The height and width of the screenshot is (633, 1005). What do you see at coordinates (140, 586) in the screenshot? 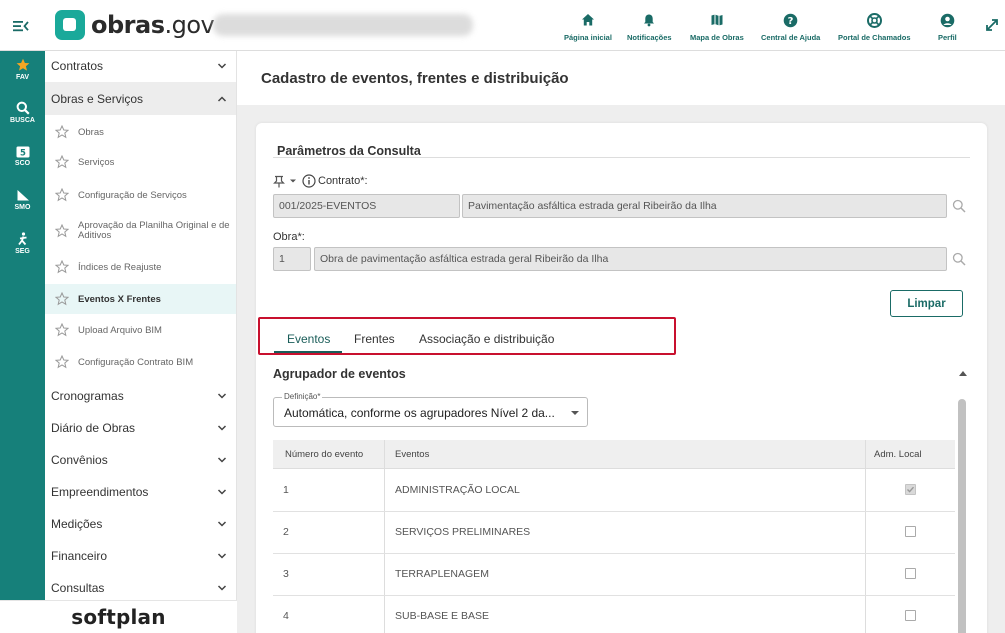
I see `sidebar-group-consultas: Consultas` at bounding box center [140, 586].